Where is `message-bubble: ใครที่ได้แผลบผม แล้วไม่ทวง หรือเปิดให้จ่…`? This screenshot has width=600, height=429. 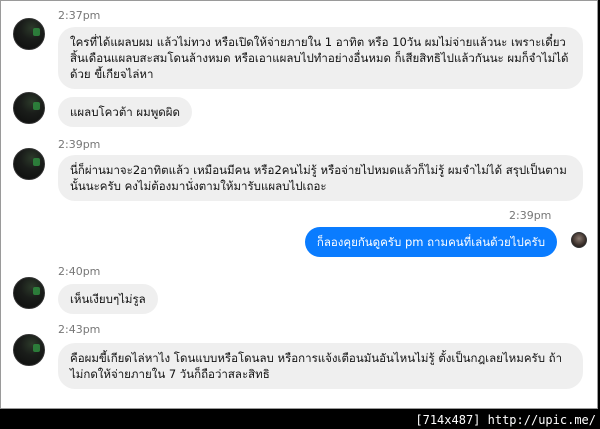
message-bubble: ใครที่ได้แผลบผม แล้วไม่ทวง หรือเปิดให้จ่… is located at coordinates (320, 58).